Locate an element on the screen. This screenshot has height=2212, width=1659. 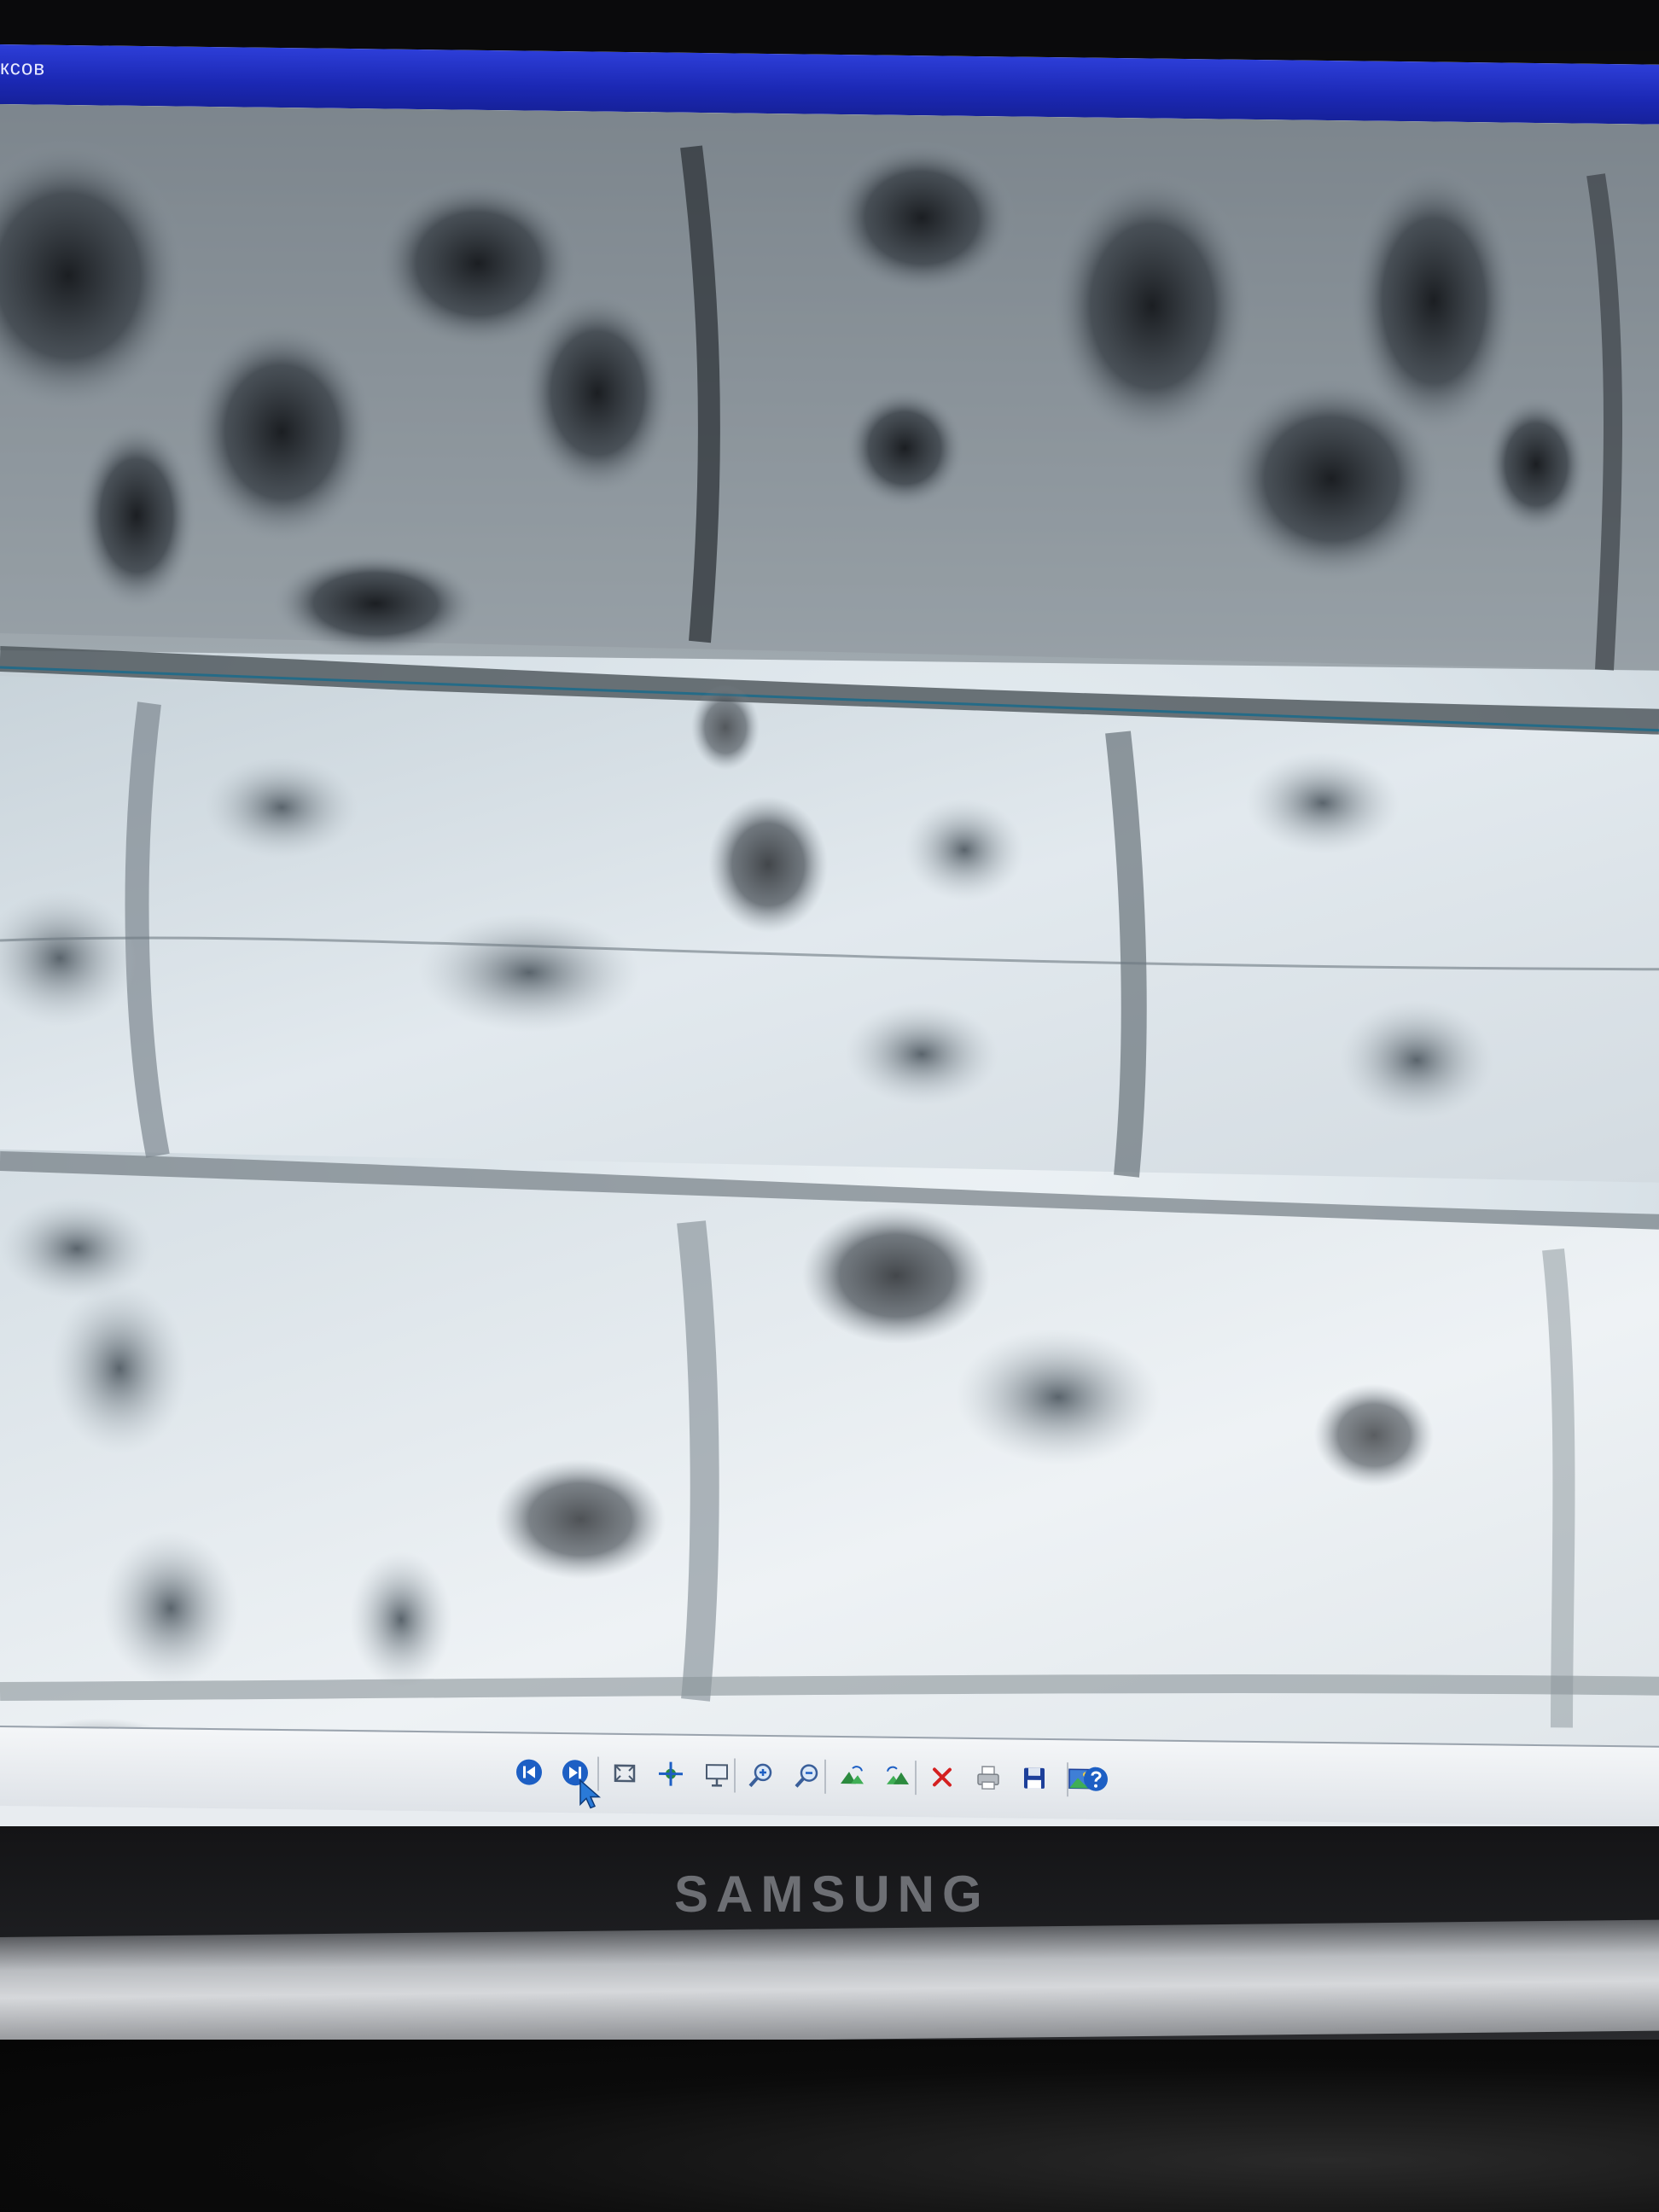
toolbar-help-group is located at coordinates (1096, 1778).